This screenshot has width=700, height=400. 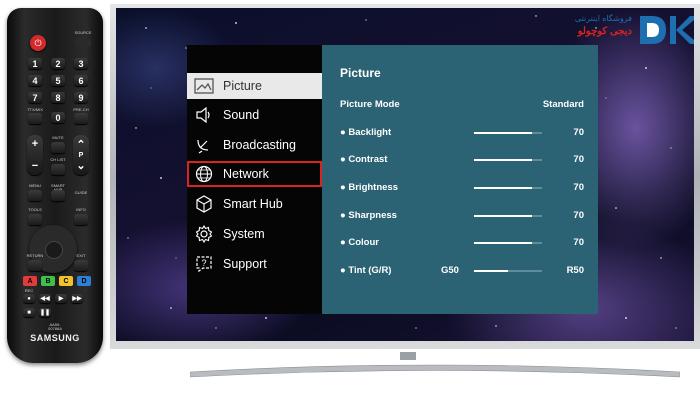 I want to click on tools-button, so click(x=35, y=219).